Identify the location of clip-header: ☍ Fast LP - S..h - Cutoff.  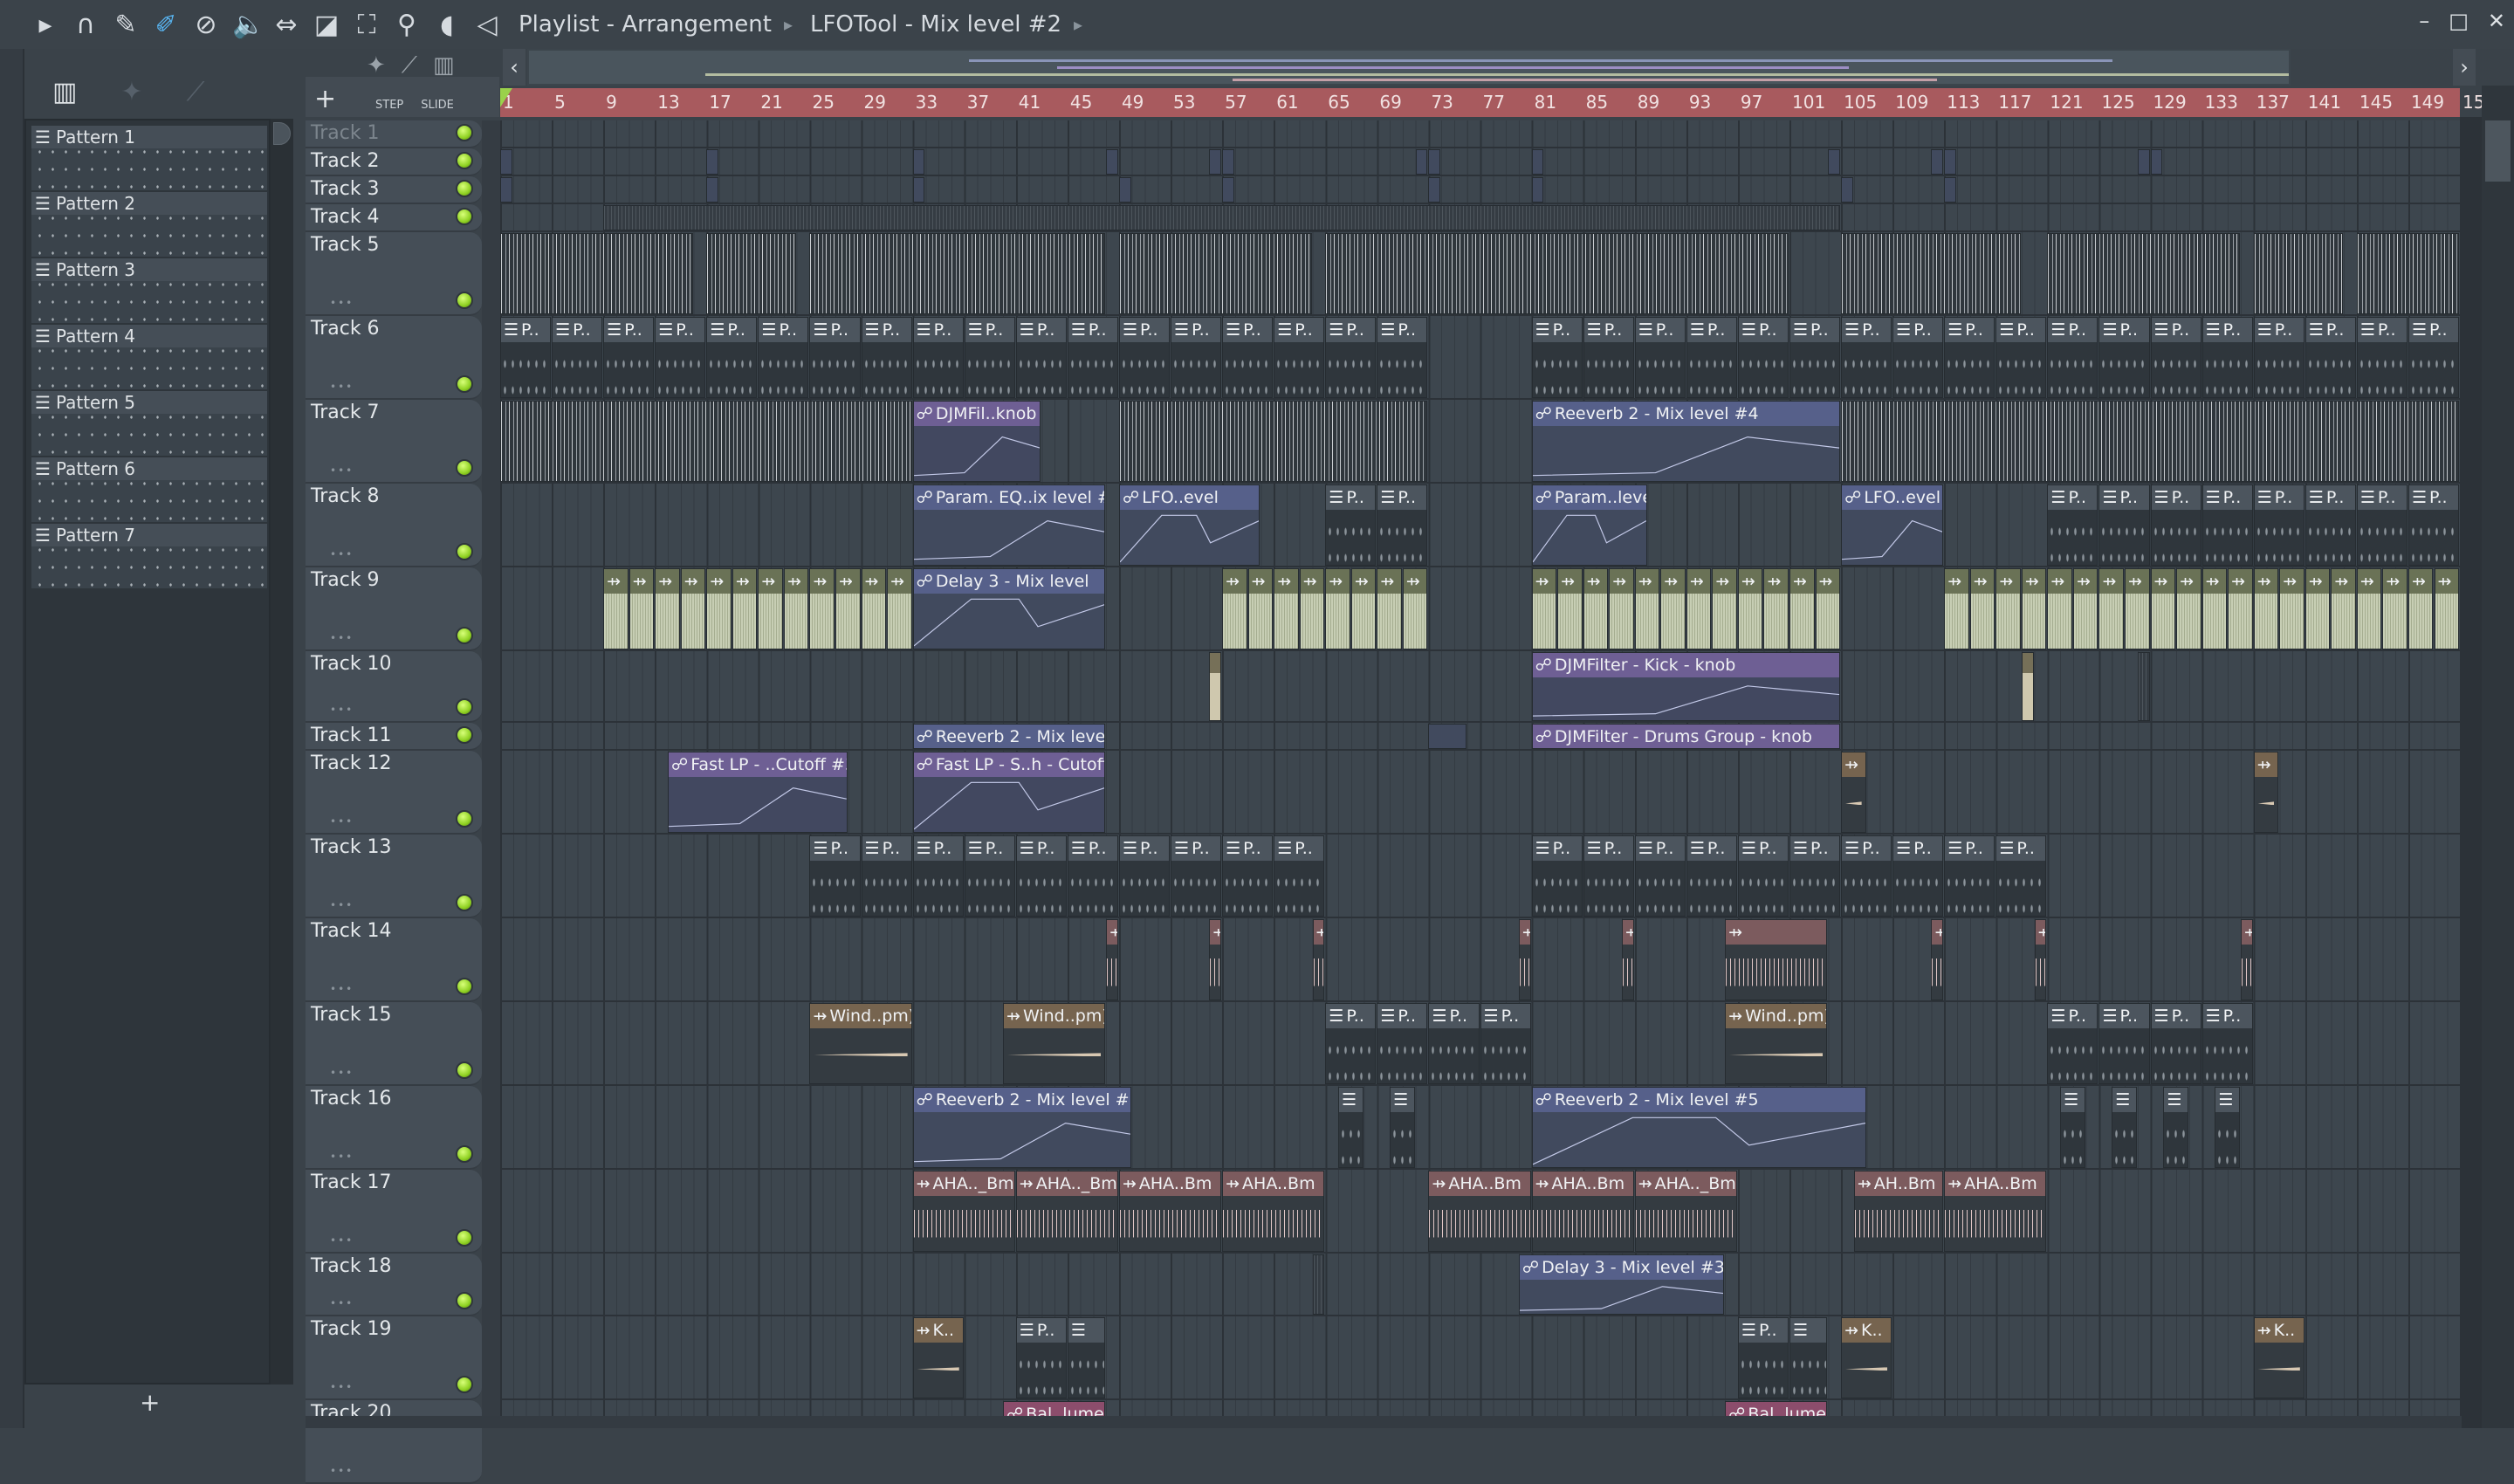
(1009, 765).